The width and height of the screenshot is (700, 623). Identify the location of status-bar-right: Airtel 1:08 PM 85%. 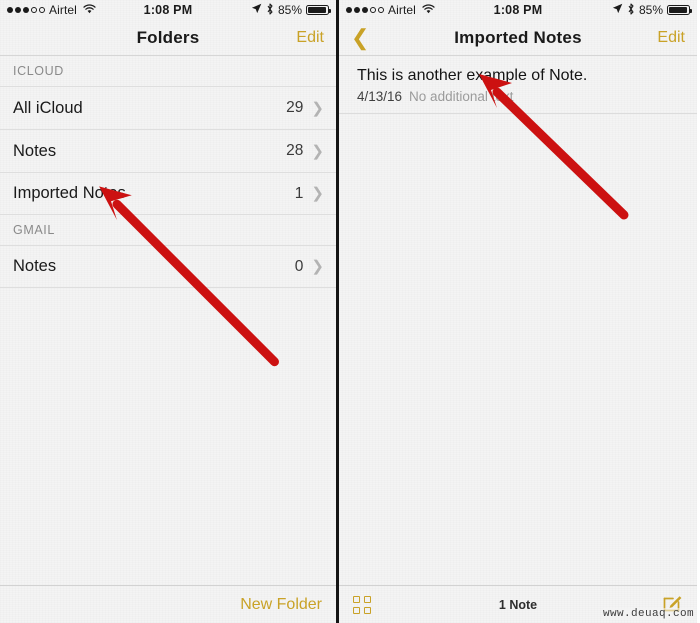
(518, 10).